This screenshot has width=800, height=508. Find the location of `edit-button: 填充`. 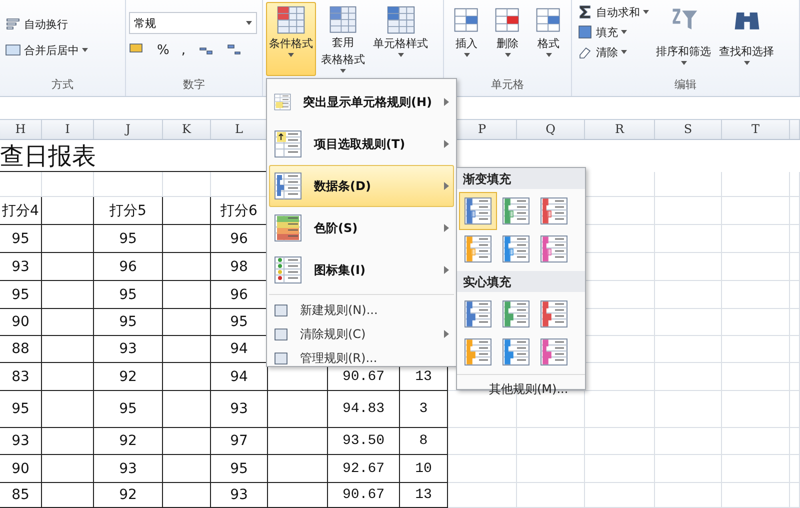

edit-button: 填充 is located at coordinates (613, 32).